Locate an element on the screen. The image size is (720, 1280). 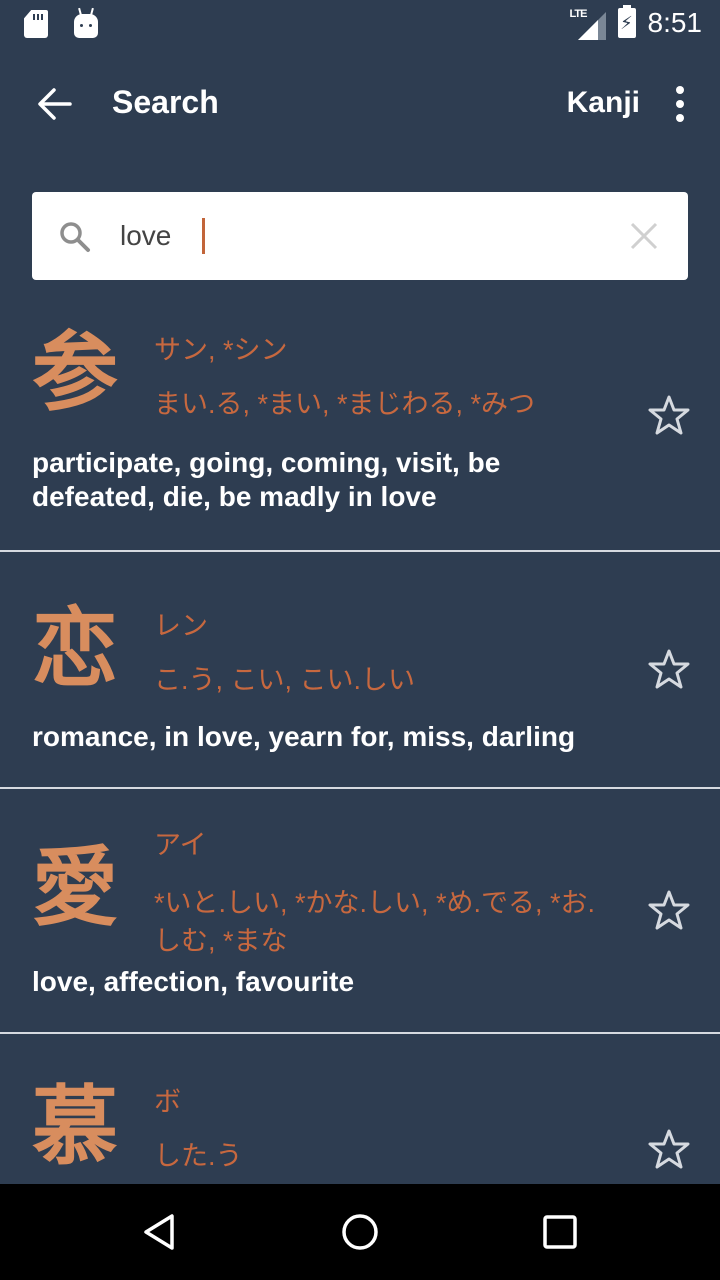
clock: 8:51 is located at coordinates (675, 22).